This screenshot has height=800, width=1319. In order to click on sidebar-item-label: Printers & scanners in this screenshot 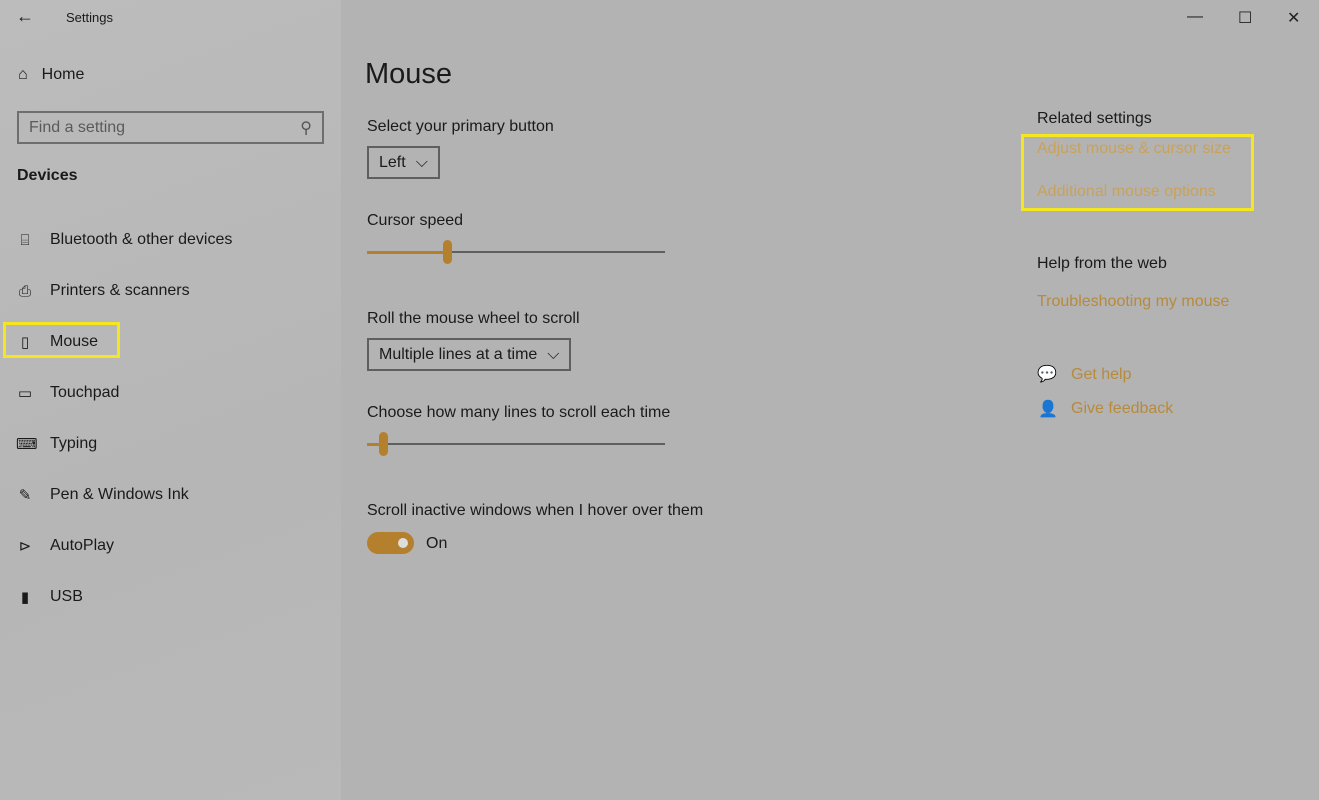, I will do `click(120, 290)`.